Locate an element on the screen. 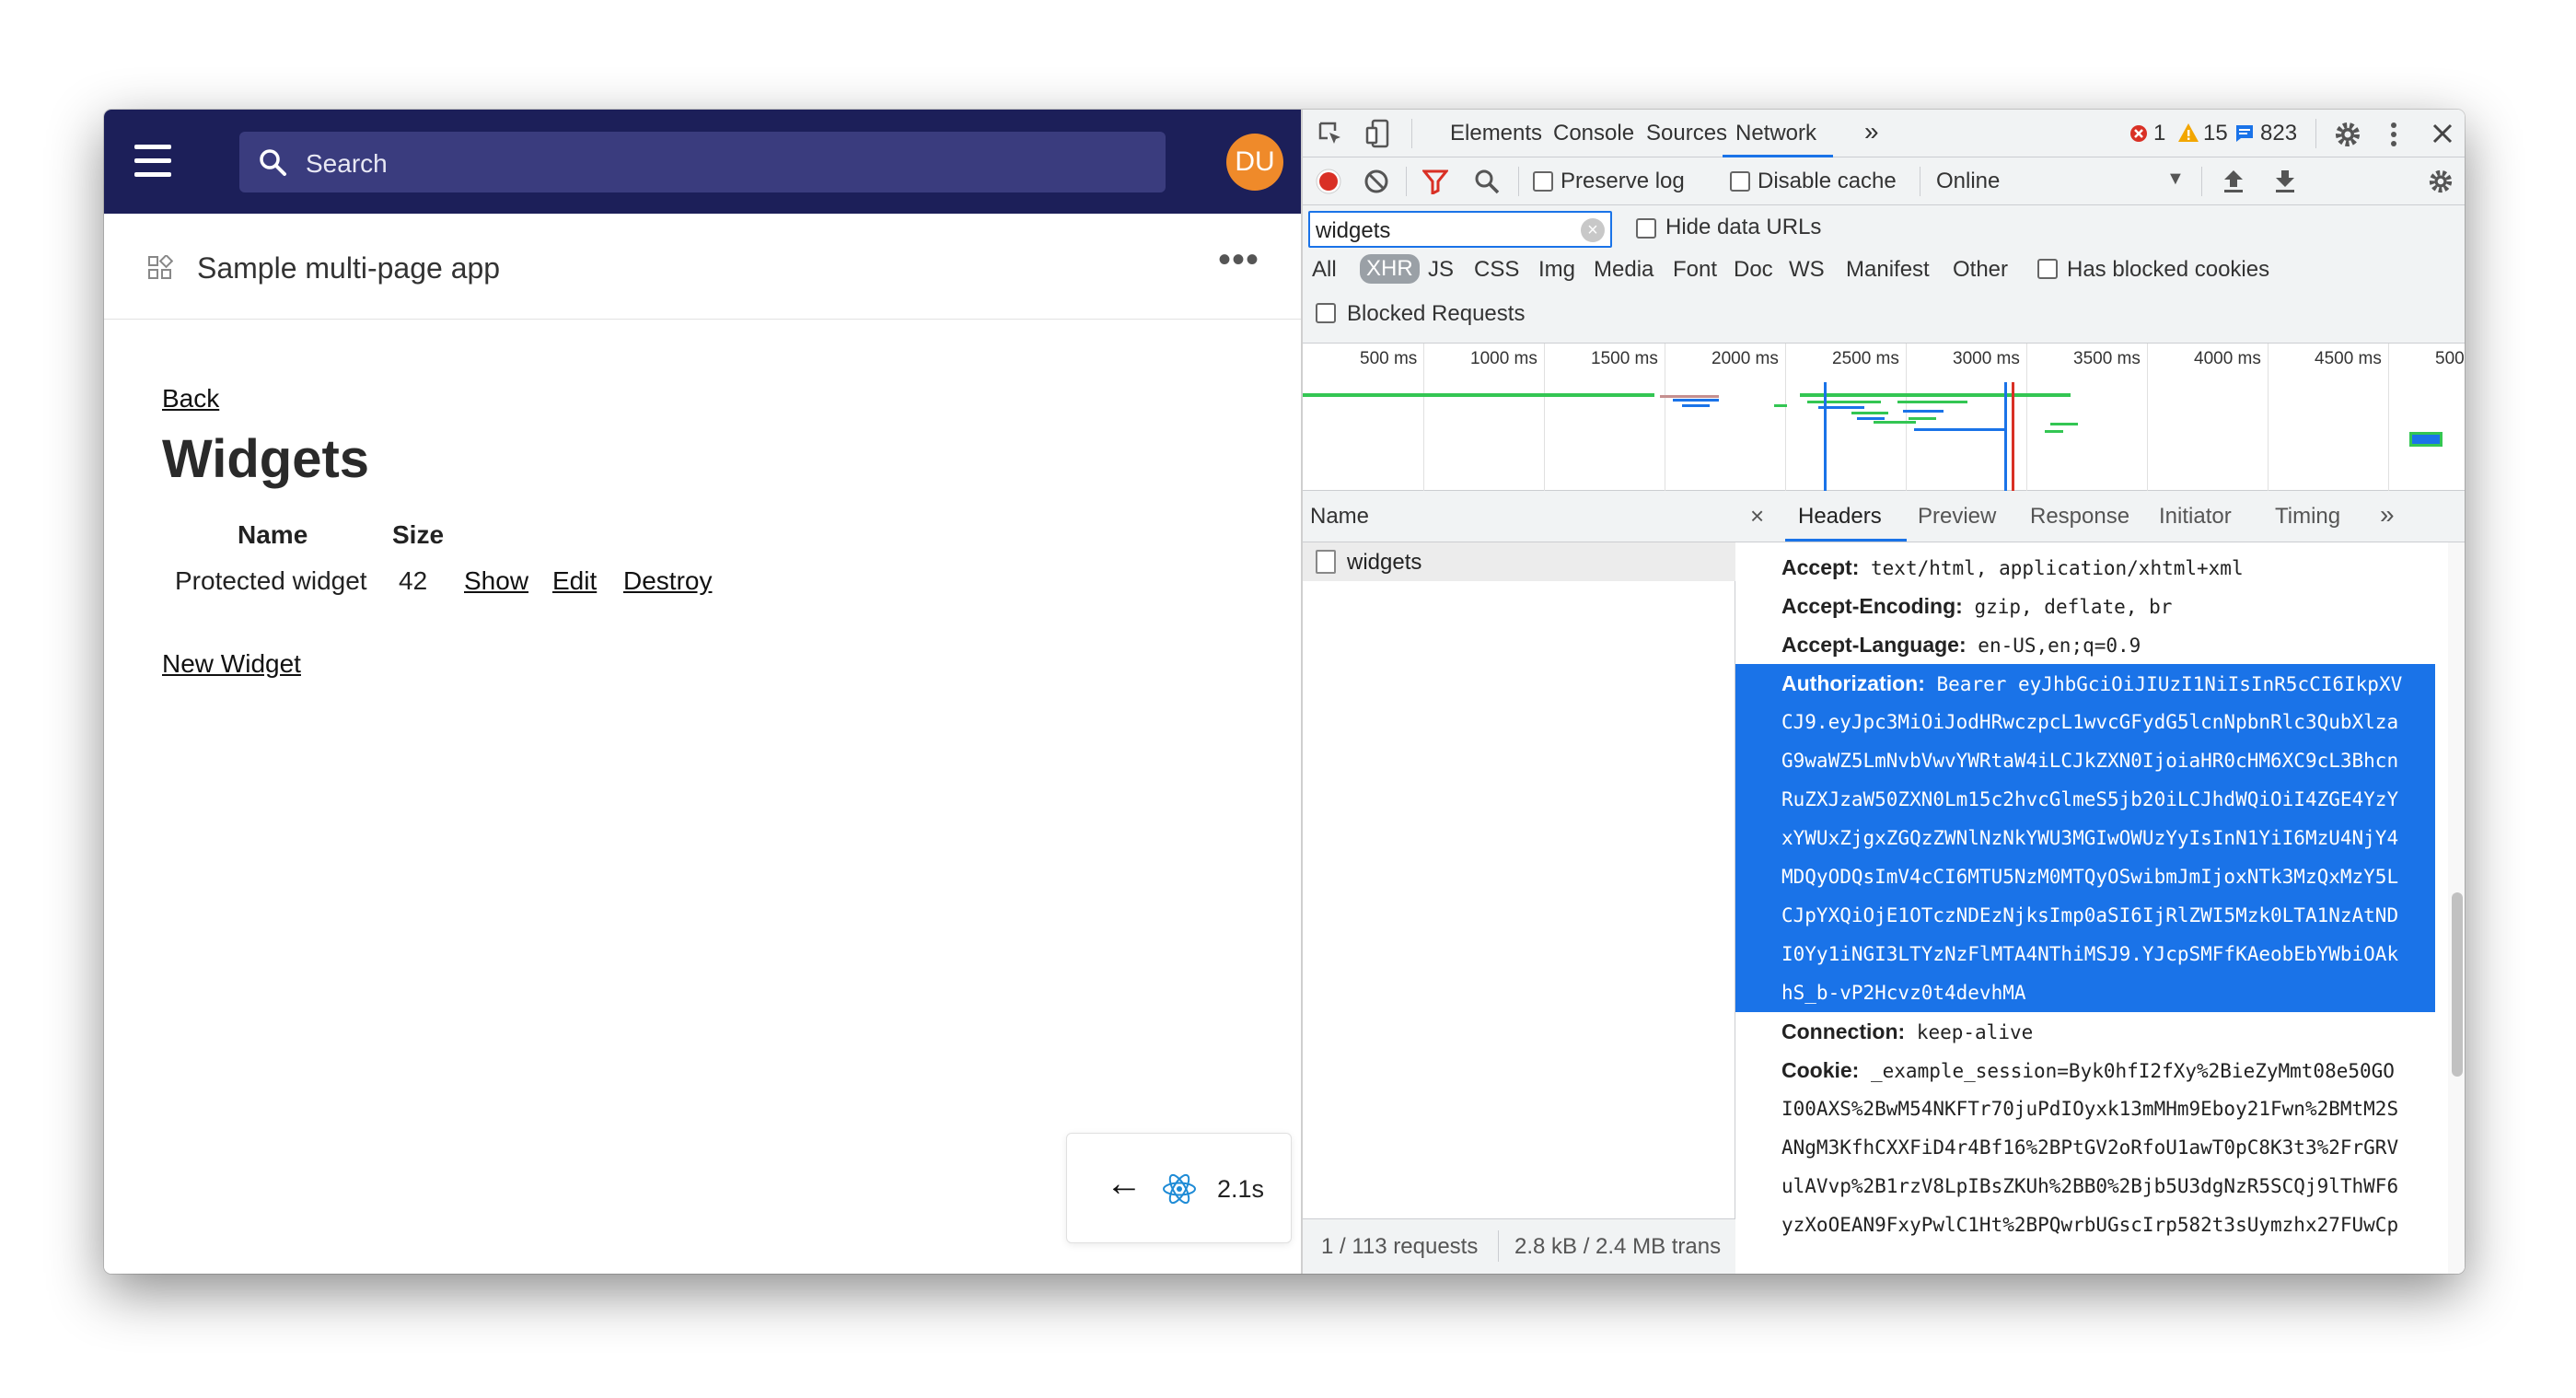 This screenshot has width=2576, height=1398. tab-headers: Headers is located at coordinates (1840, 517).